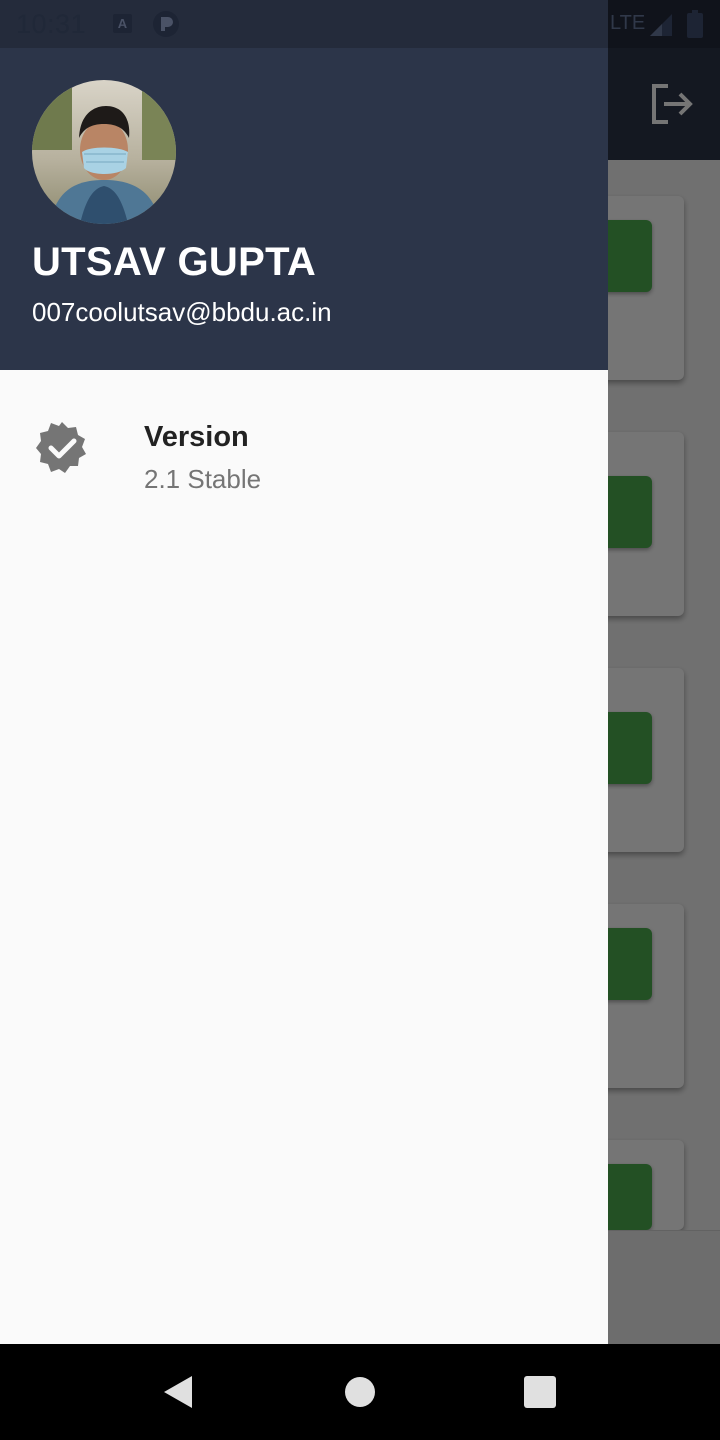  What do you see at coordinates (661, 25) in the screenshot?
I see `signal-icon` at bounding box center [661, 25].